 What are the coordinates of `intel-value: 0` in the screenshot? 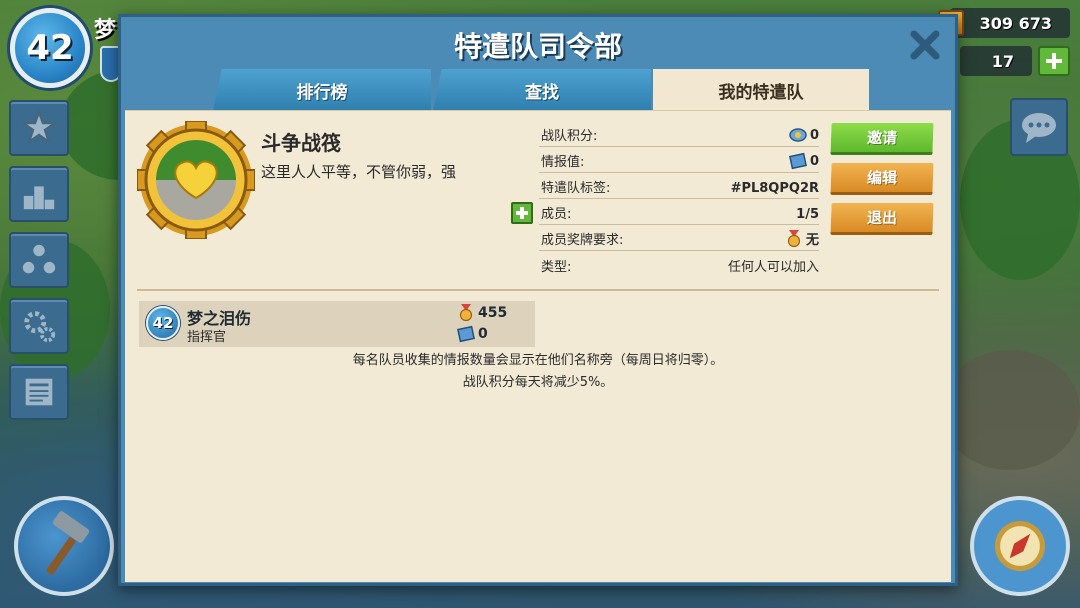 It's located at (814, 161).